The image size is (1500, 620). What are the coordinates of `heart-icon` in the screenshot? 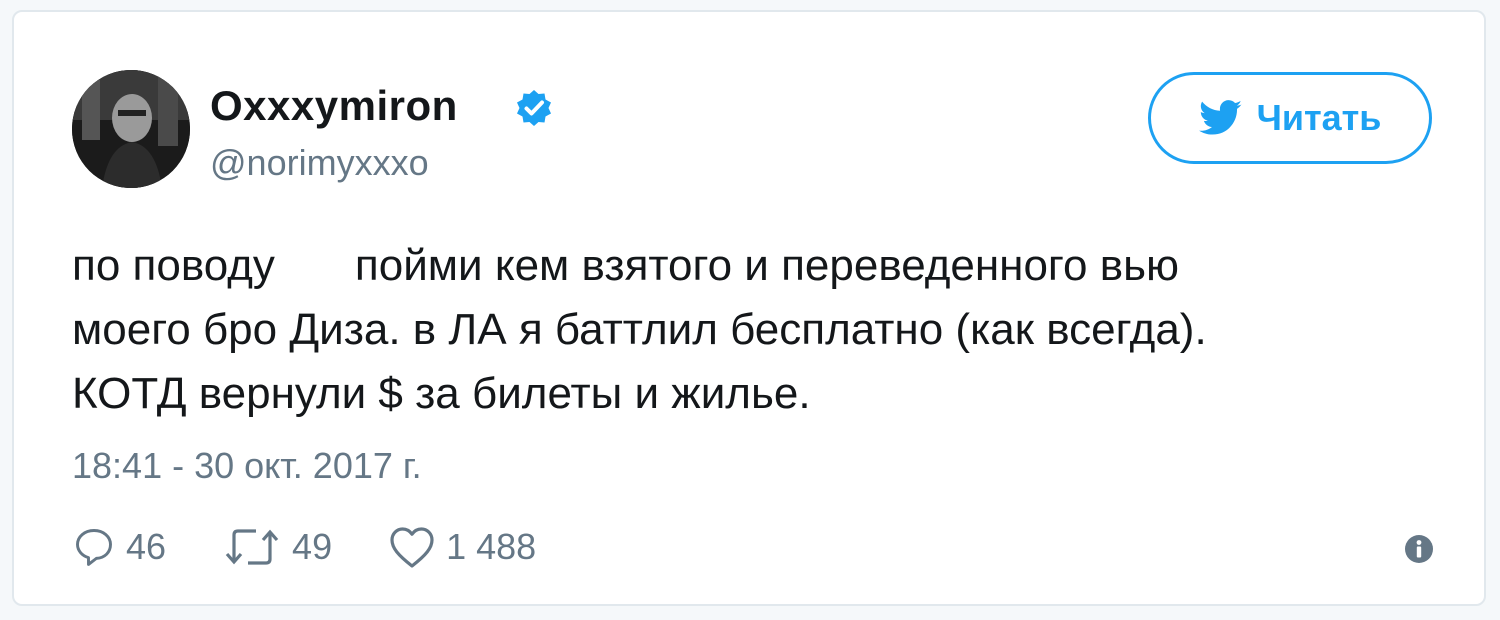 It's located at (412, 547).